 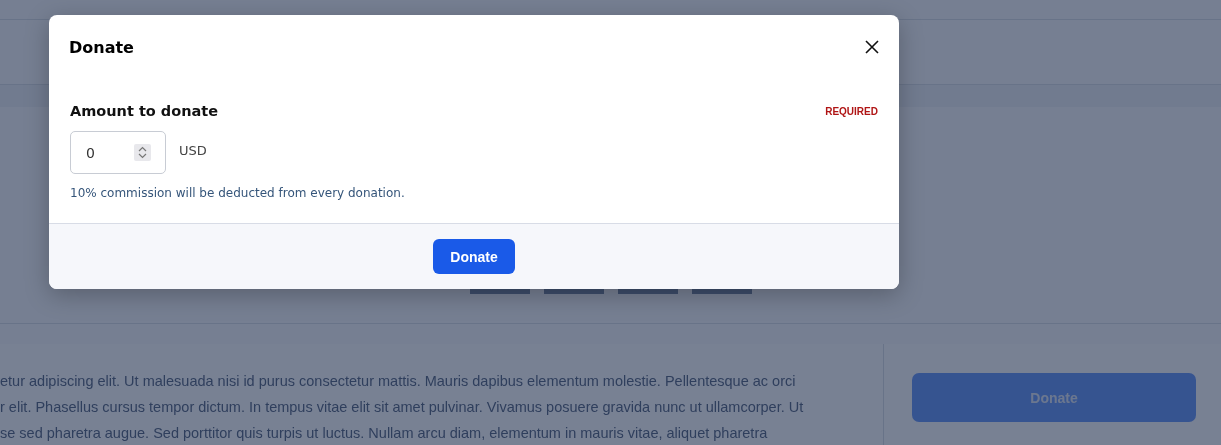 What do you see at coordinates (193, 150) in the screenshot?
I see `currency-label: USD` at bounding box center [193, 150].